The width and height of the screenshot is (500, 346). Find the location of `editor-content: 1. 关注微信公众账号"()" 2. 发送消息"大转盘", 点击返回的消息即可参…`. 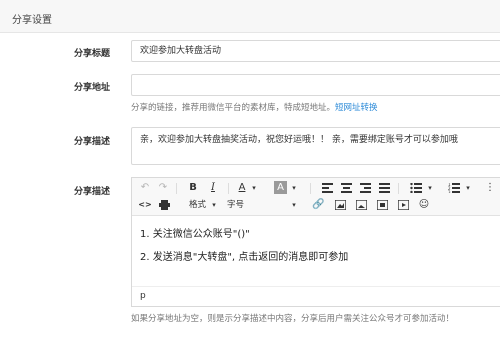

editor-content: 1. 关注微信公众账号"()" 2. 发送消息"大转盘", 点击返回的消息即可参… is located at coordinates (244, 248).